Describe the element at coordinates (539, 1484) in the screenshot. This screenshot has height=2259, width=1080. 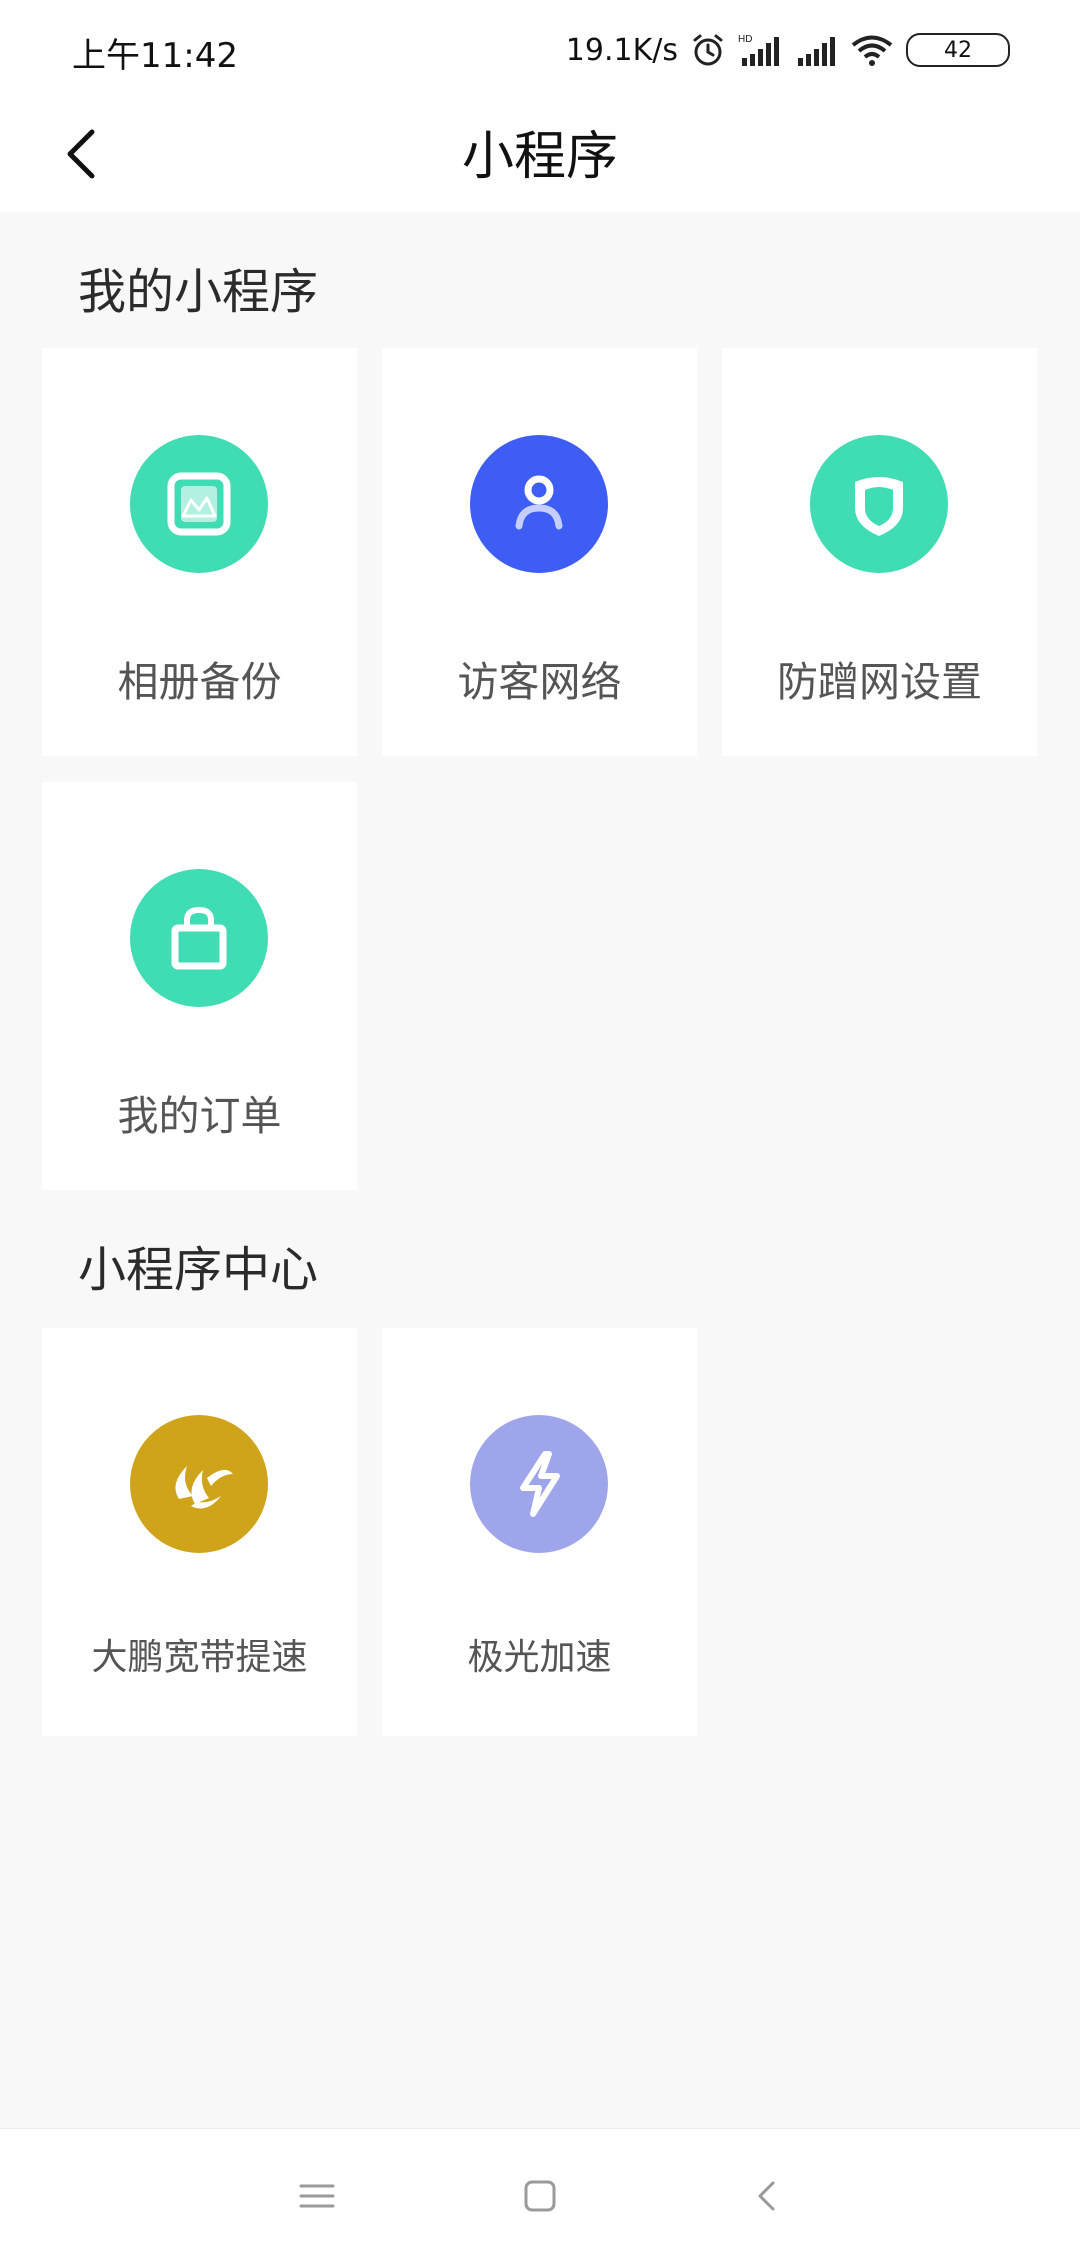
I see `lightning-icon` at that location.